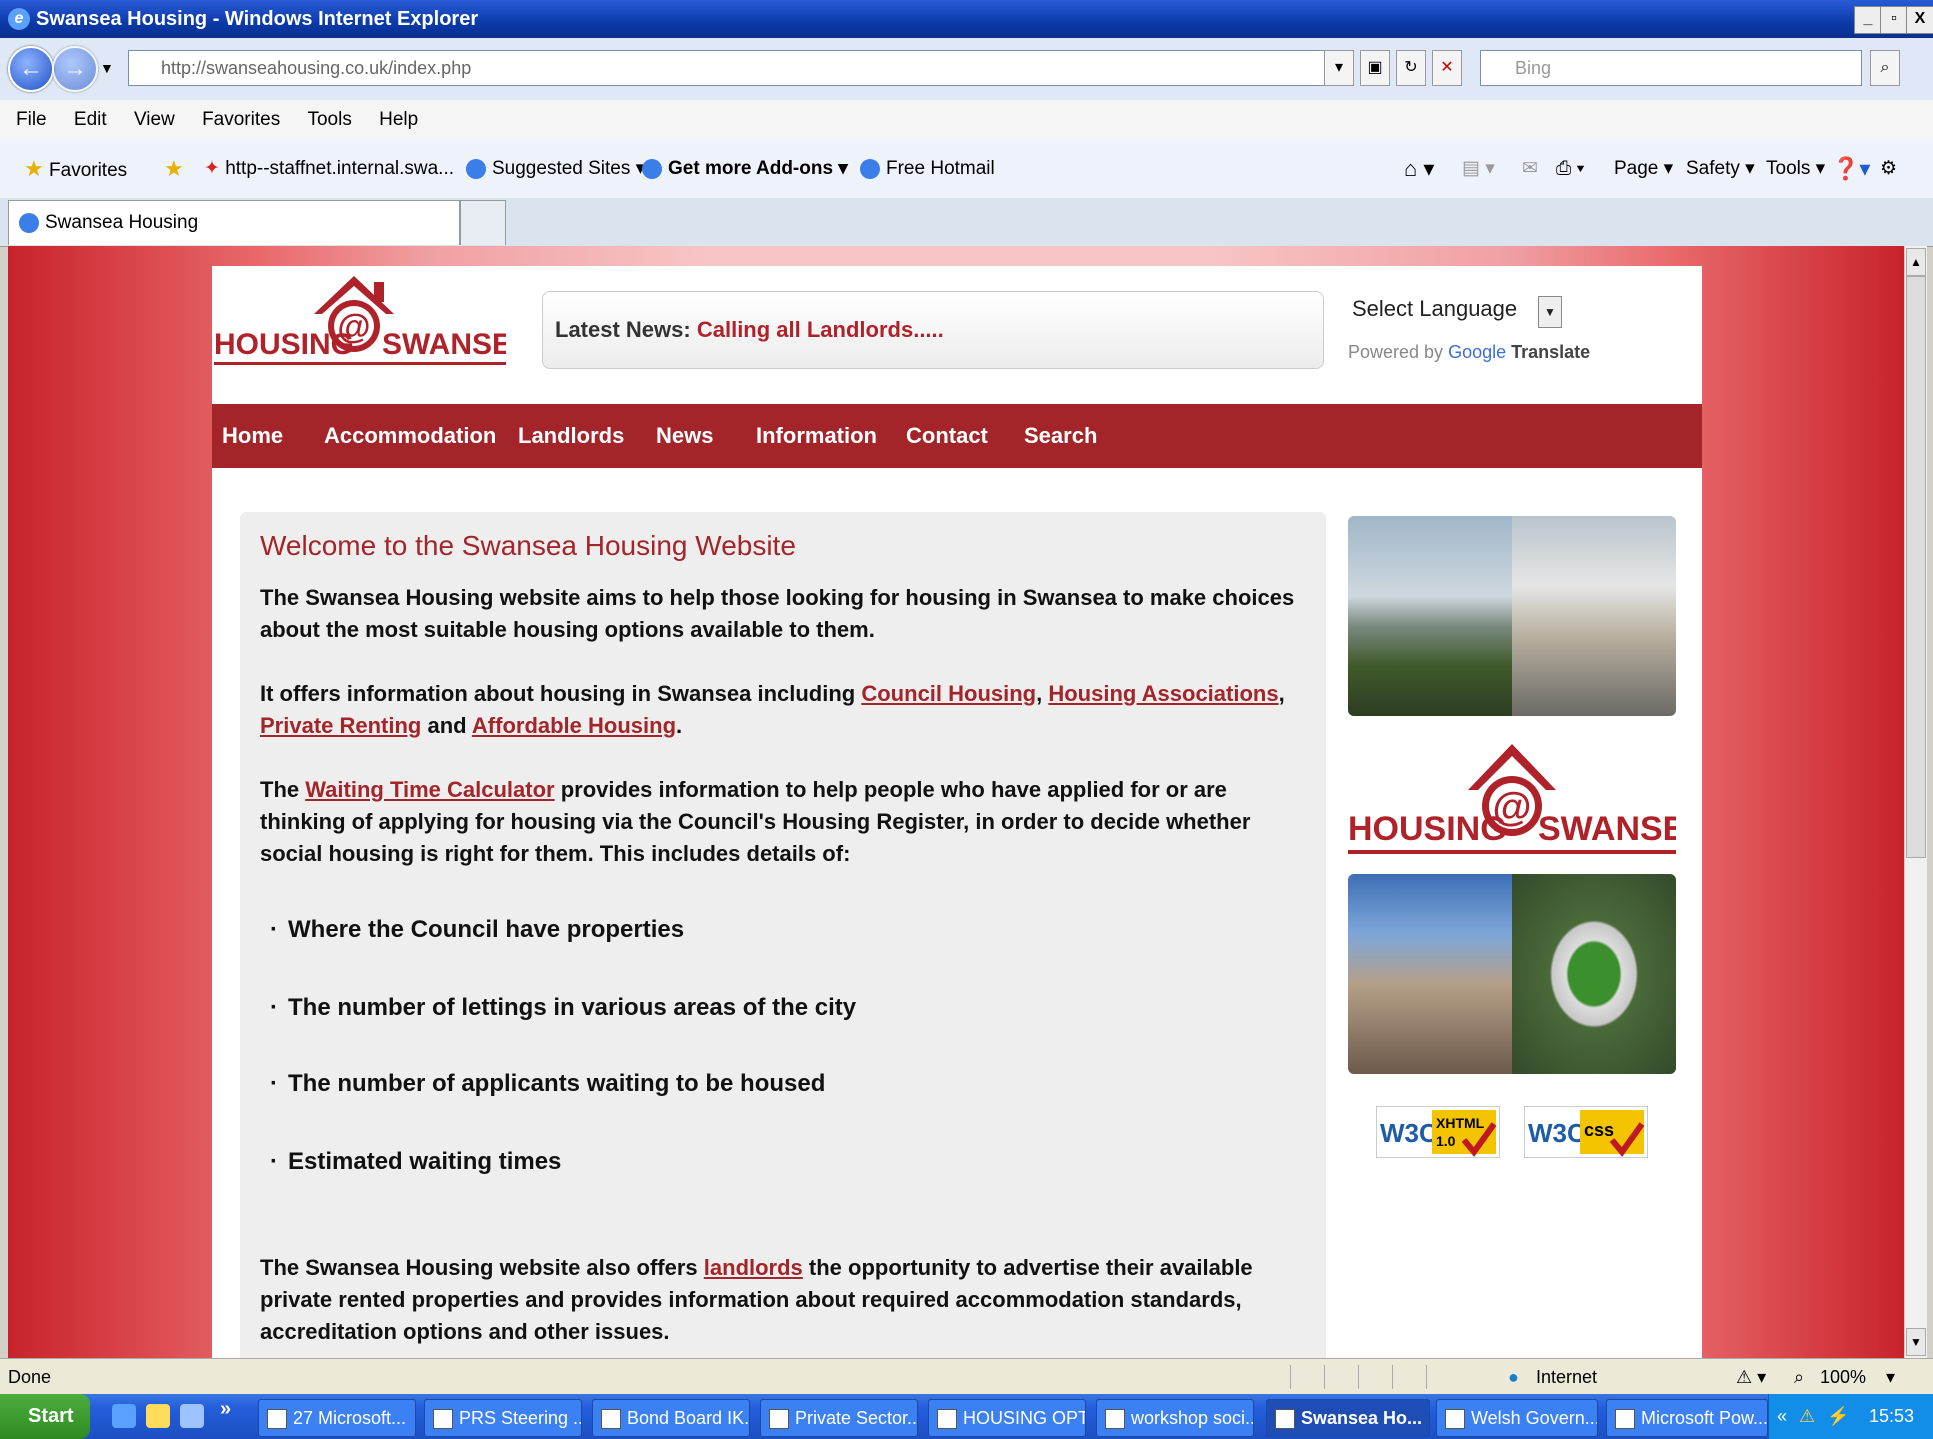 This screenshot has height=1439, width=1933. What do you see at coordinates (1916, 567) in the screenshot?
I see `scroll-thumb` at bounding box center [1916, 567].